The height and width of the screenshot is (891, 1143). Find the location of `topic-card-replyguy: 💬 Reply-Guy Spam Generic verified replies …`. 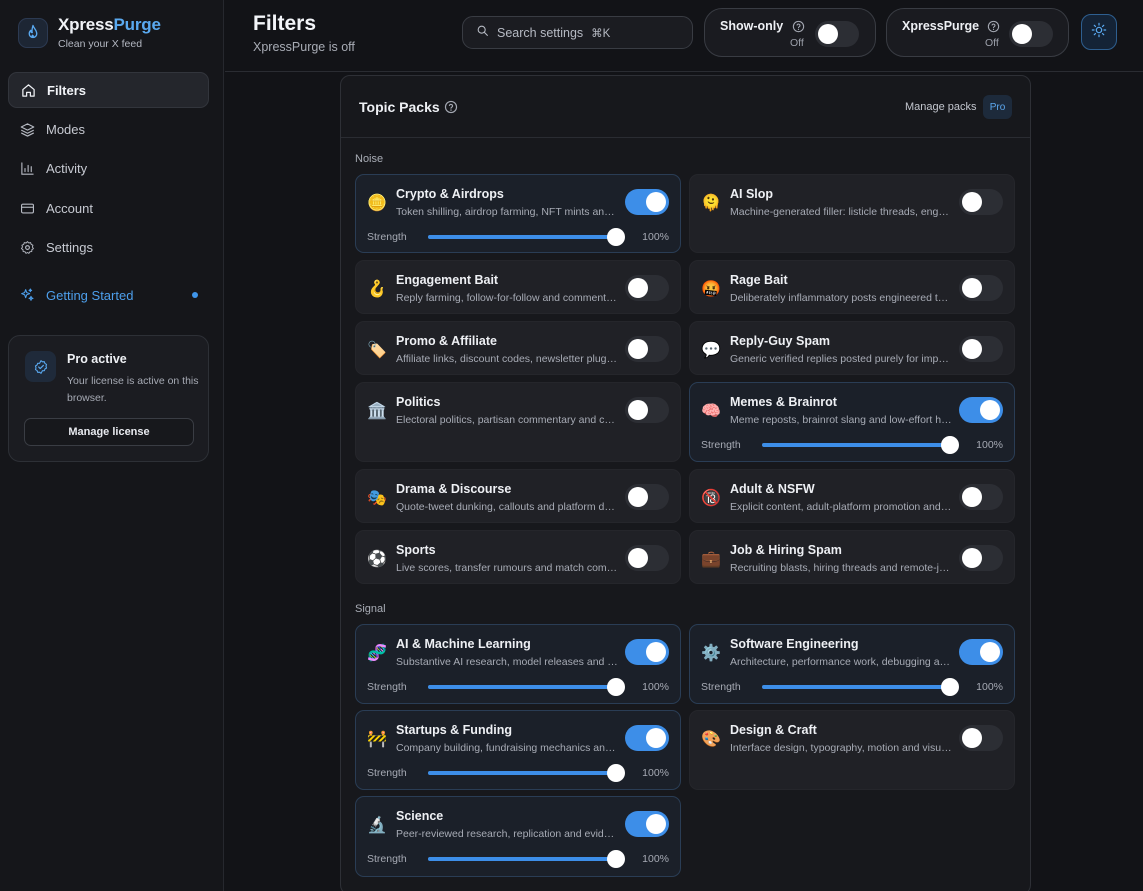

topic-card-replyguy: 💬 Reply-Guy Spam Generic verified replies … is located at coordinates (852, 348).